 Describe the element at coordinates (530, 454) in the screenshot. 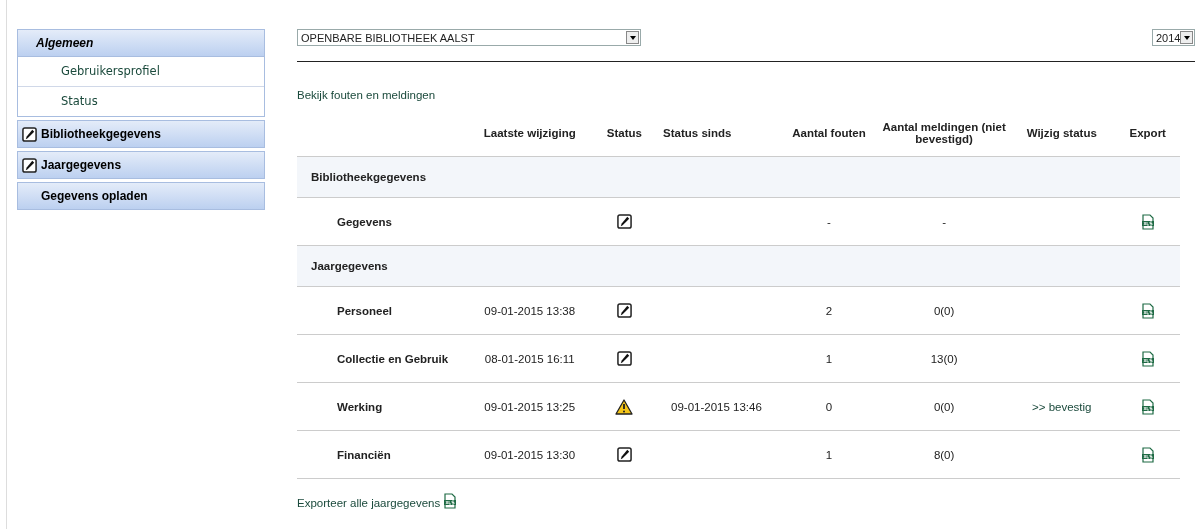

I see `table-cell: 09-01-2015 13:30` at that location.